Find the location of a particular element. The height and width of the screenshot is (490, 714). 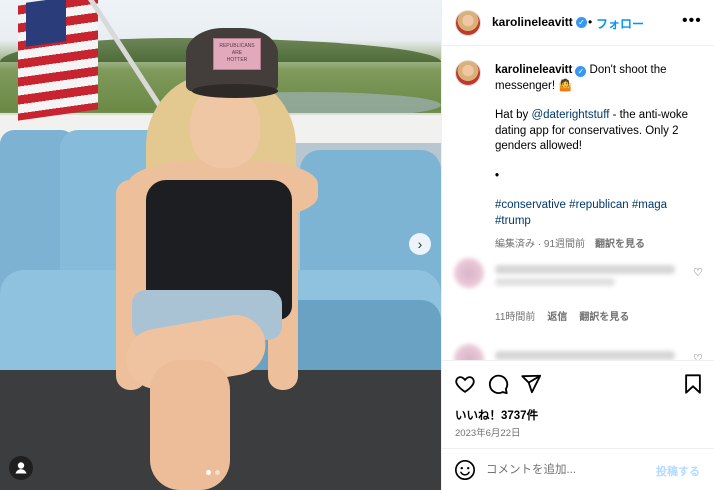

follow-button: フォロー is located at coordinates (620, 23).